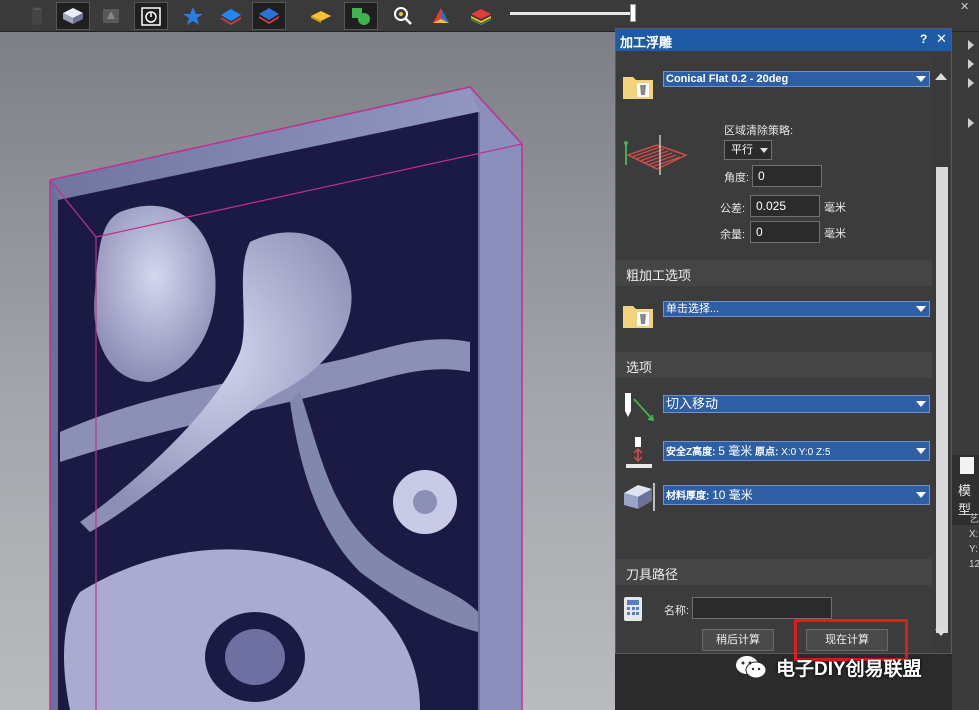 The width and height of the screenshot is (979, 710). I want to click on name-label: 名称:, so click(677, 611).